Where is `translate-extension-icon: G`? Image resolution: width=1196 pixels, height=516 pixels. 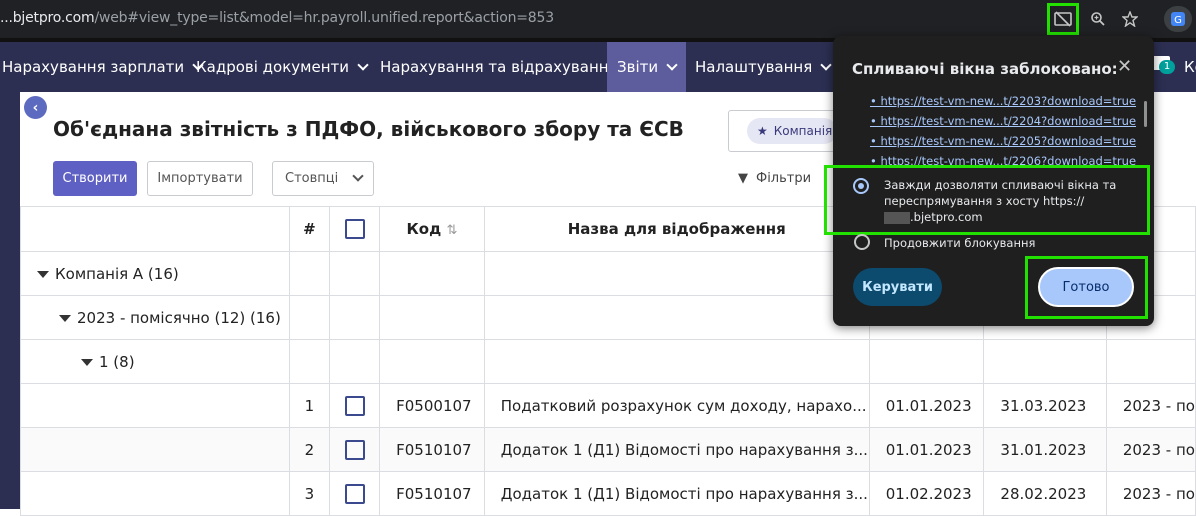 translate-extension-icon: G is located at coordinates (1178, 19).